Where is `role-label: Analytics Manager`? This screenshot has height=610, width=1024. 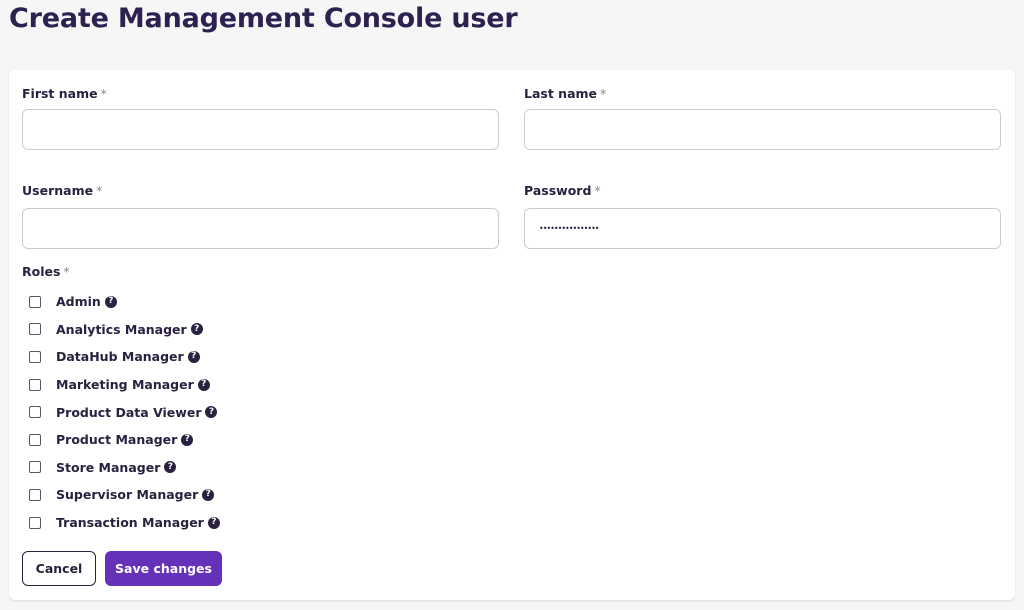
role-label: Analytics Manager is located at coordinates (121, 329).